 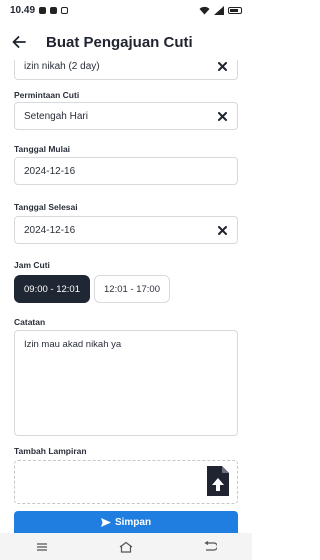 What do you see at coordinates (56, 116) in the screenshot?
I see `leave-request-value: Setengah Hari` at bounding box center [56, 116].